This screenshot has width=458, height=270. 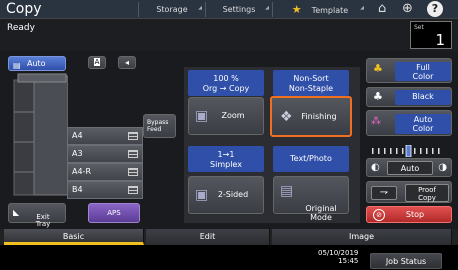 I want to click on original-orientation-a-button: A, so click(x=97, y=62).